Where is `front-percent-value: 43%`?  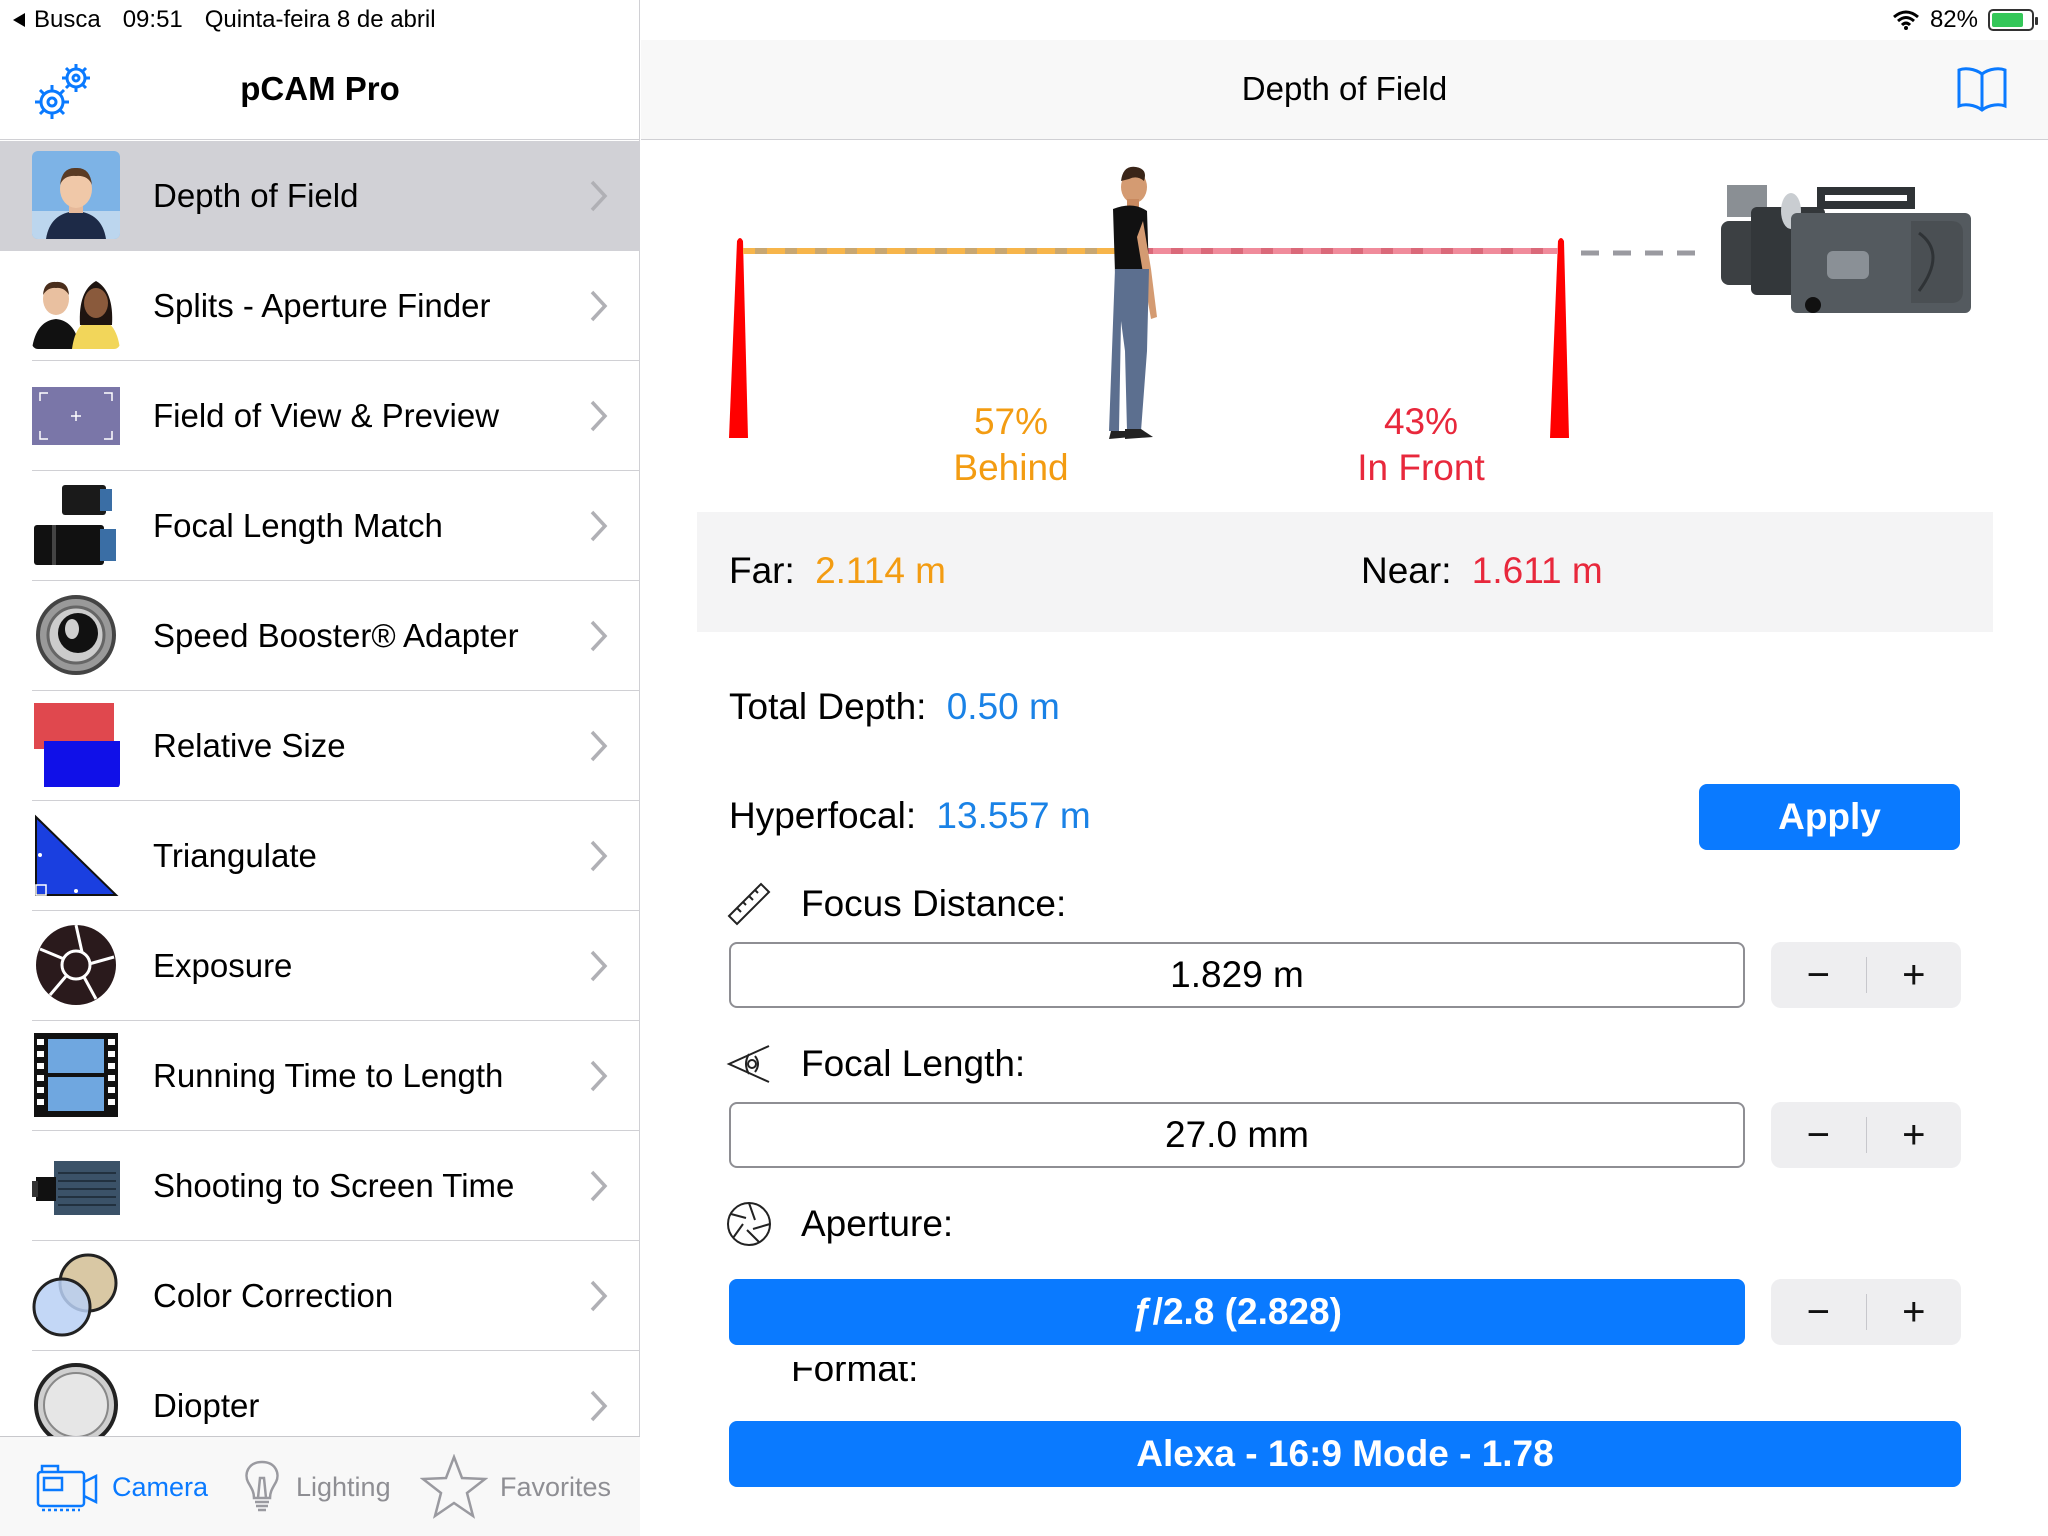
front-percent-value: 43% is located at coordinates (1421, 421).